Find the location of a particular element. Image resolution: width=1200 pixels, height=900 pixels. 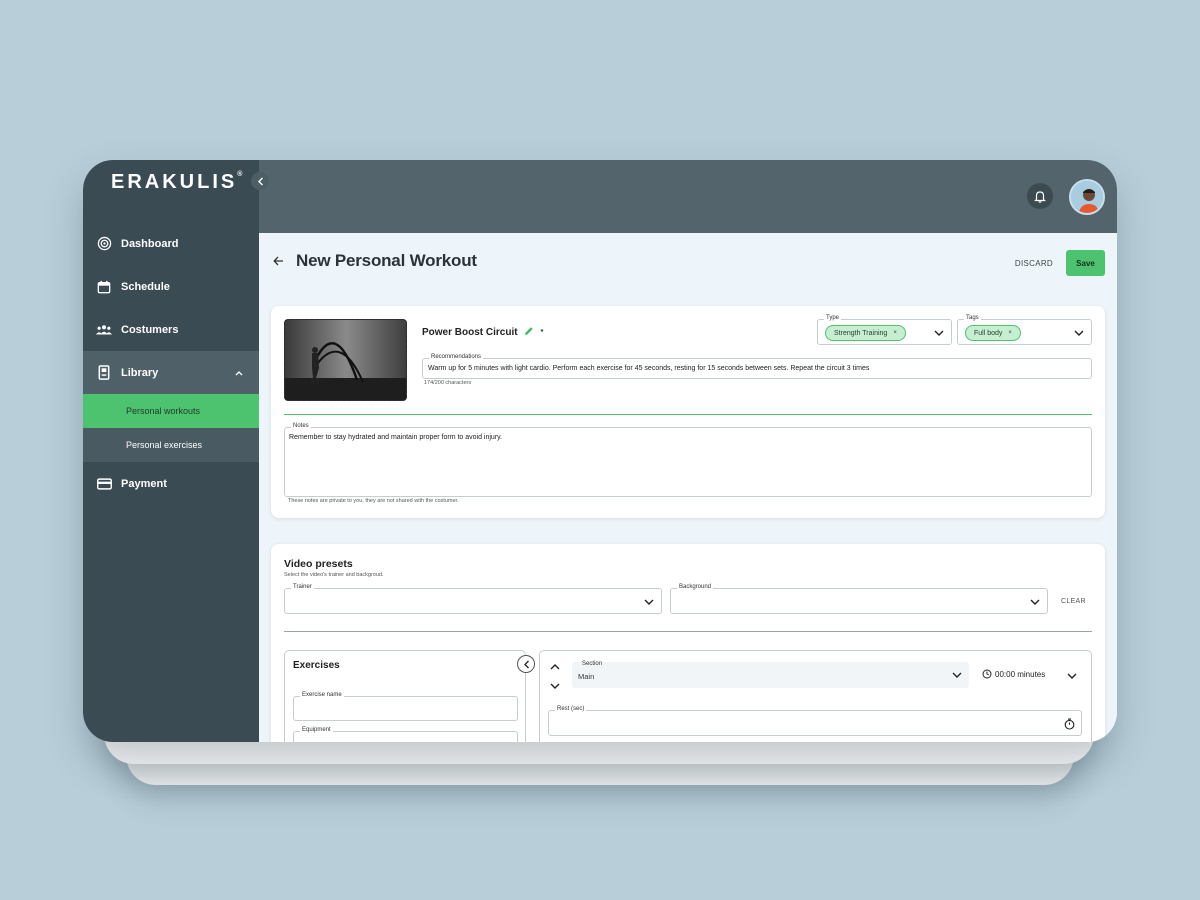

back-arrow-icon is located at coordinates (278, 261).